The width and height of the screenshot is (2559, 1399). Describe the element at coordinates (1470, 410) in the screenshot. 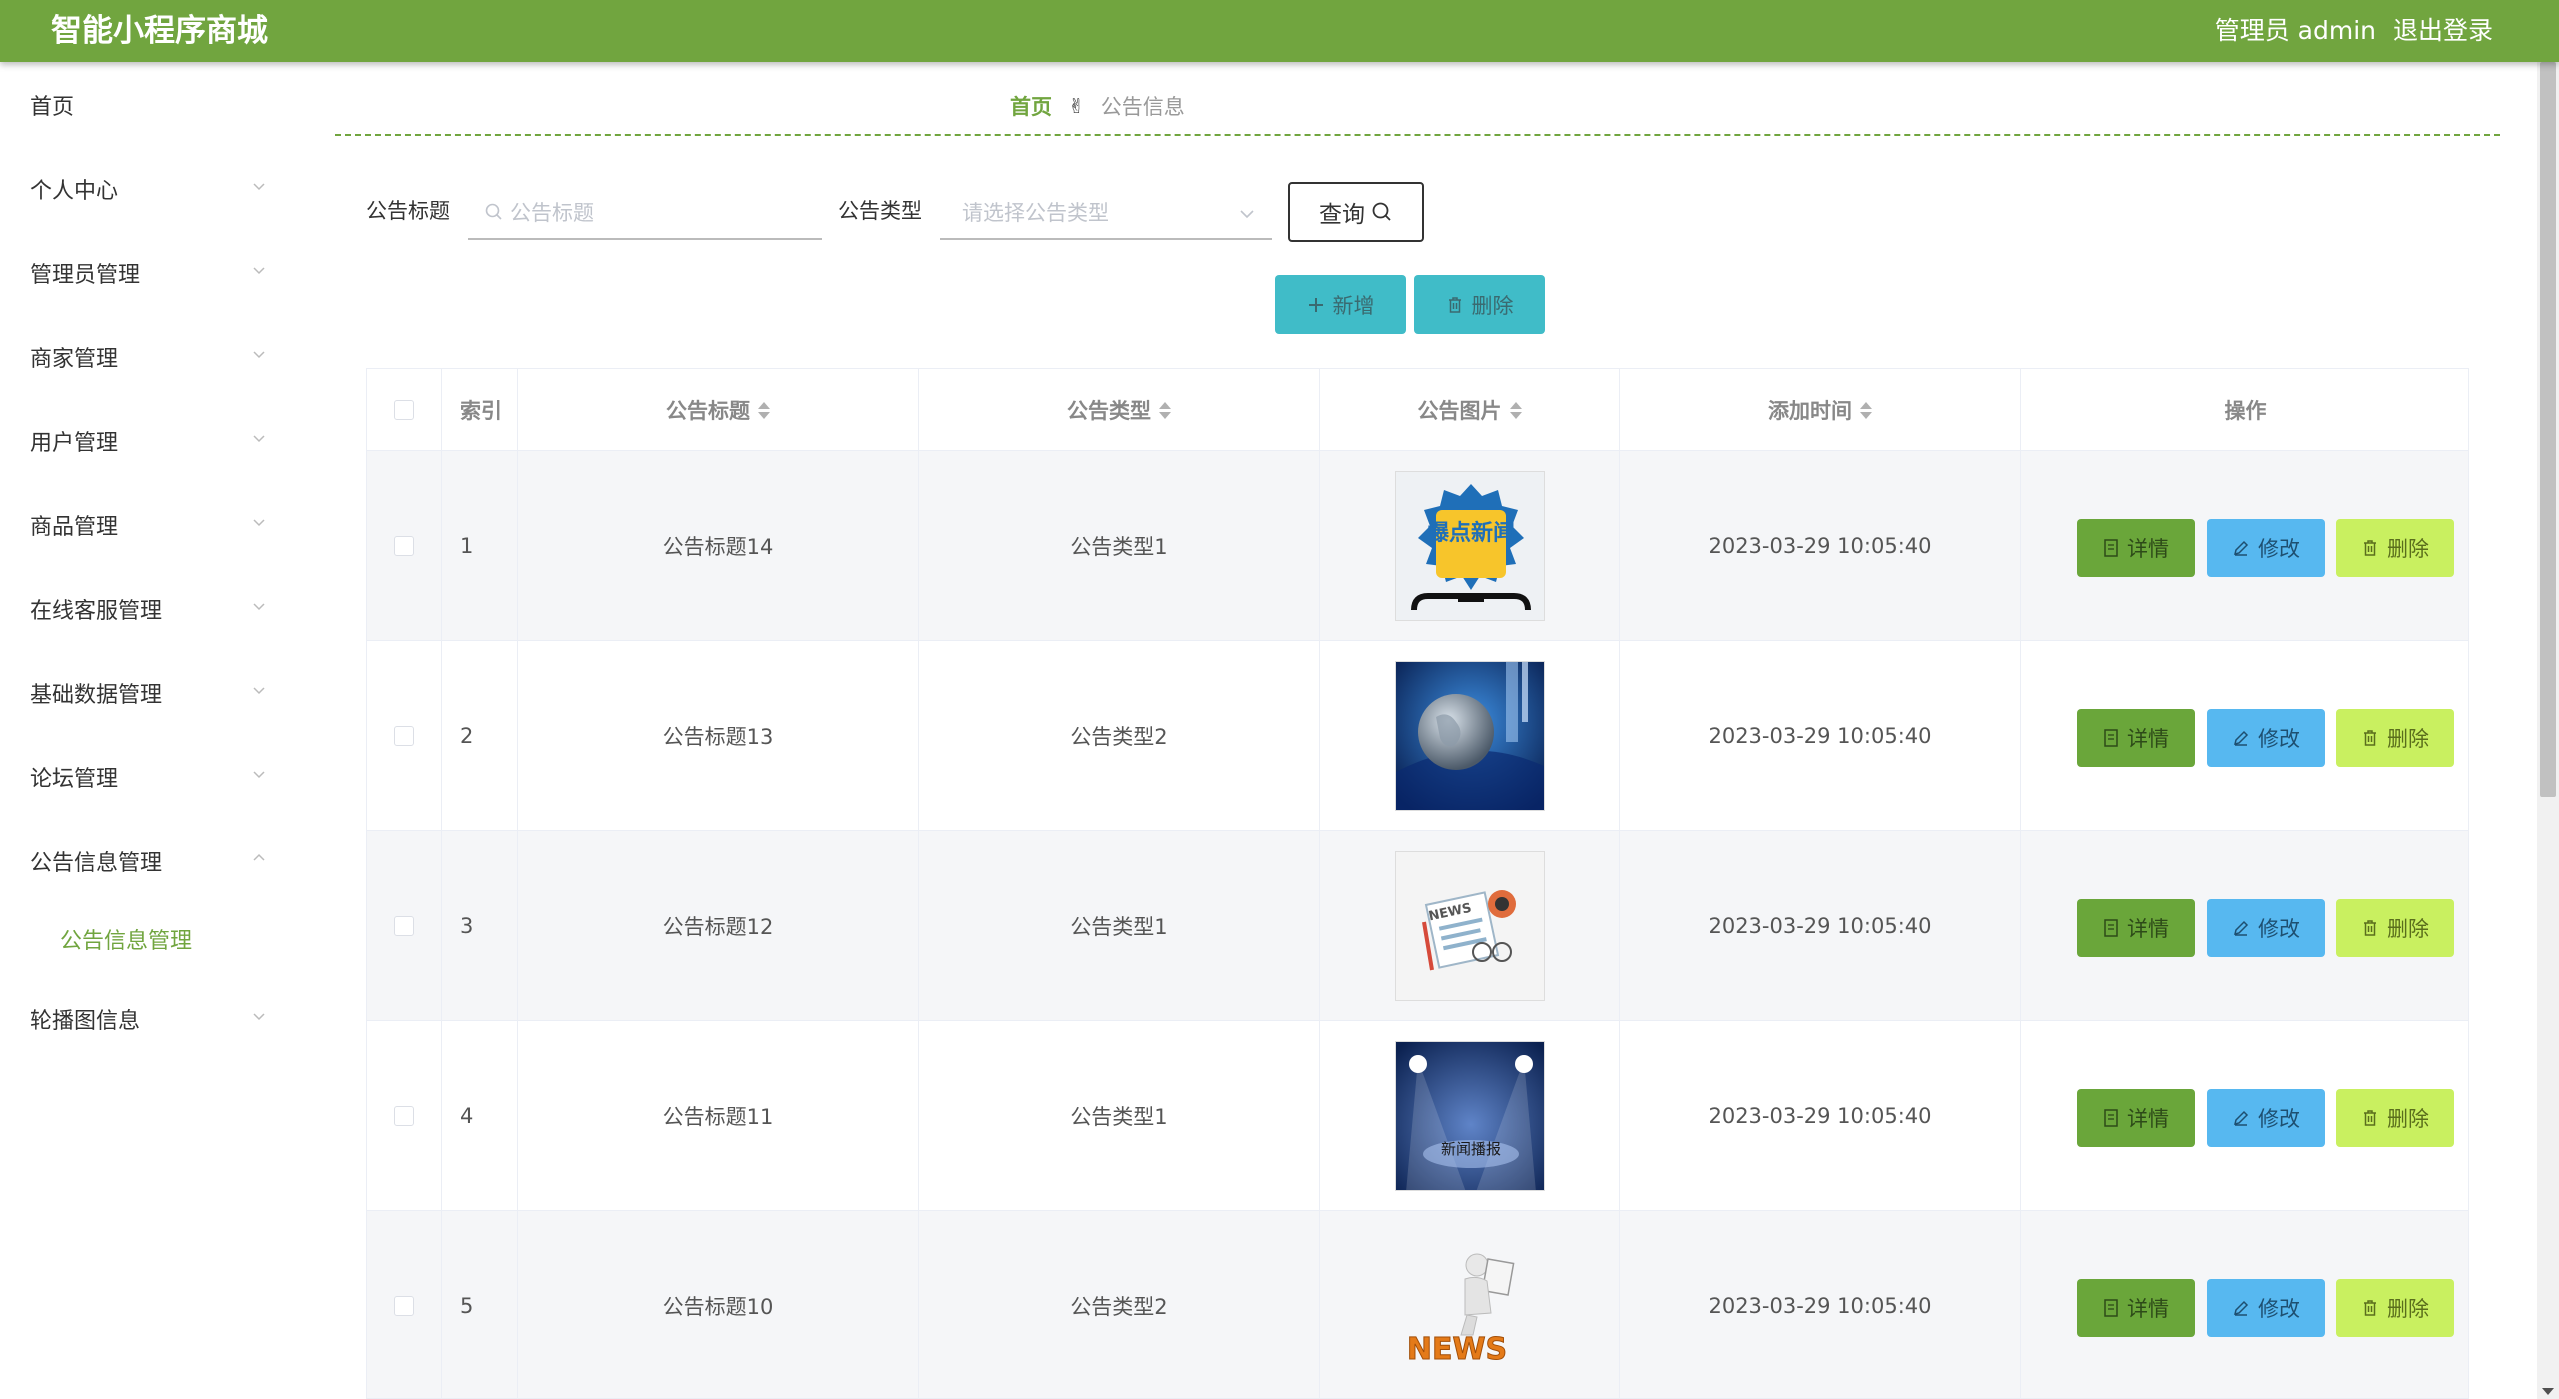

I see `column-header-image: 公告图片` at that location.